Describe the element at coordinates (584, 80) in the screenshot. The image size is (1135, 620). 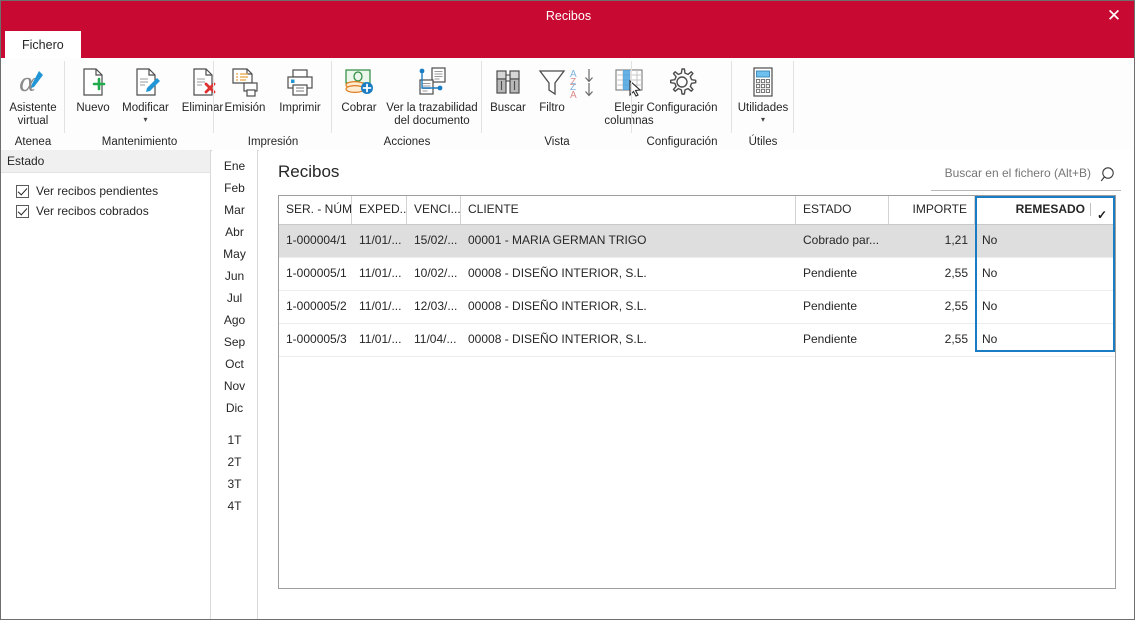
I see `ribbon-button-ordenar: AZZA` at that location.